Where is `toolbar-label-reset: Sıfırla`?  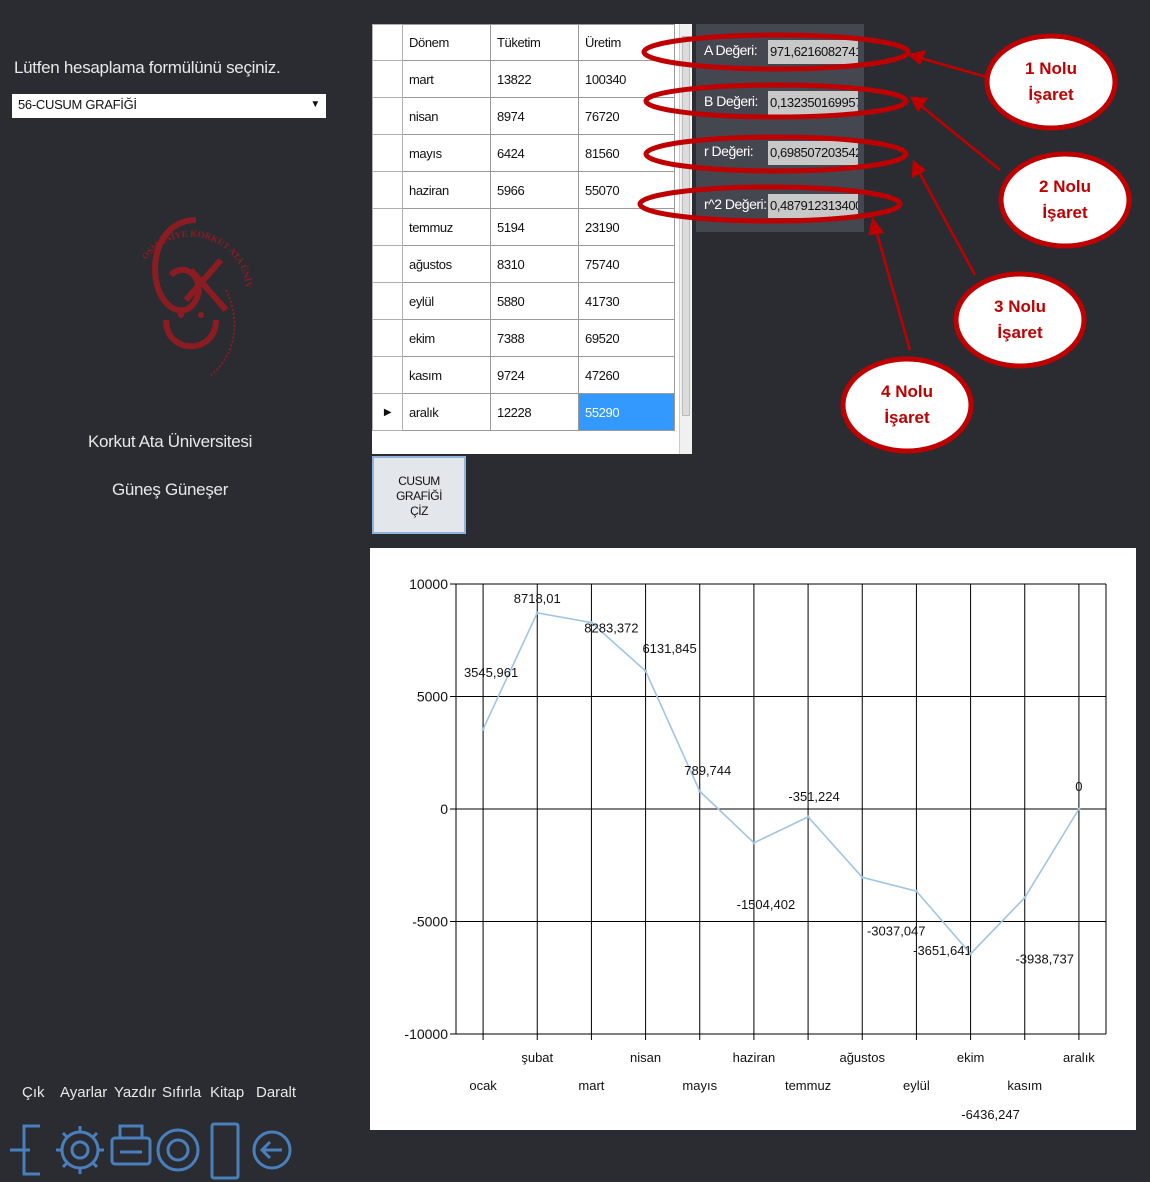 toolbar-label-reset: Sıfırla is located at coordinates (181, 1092).